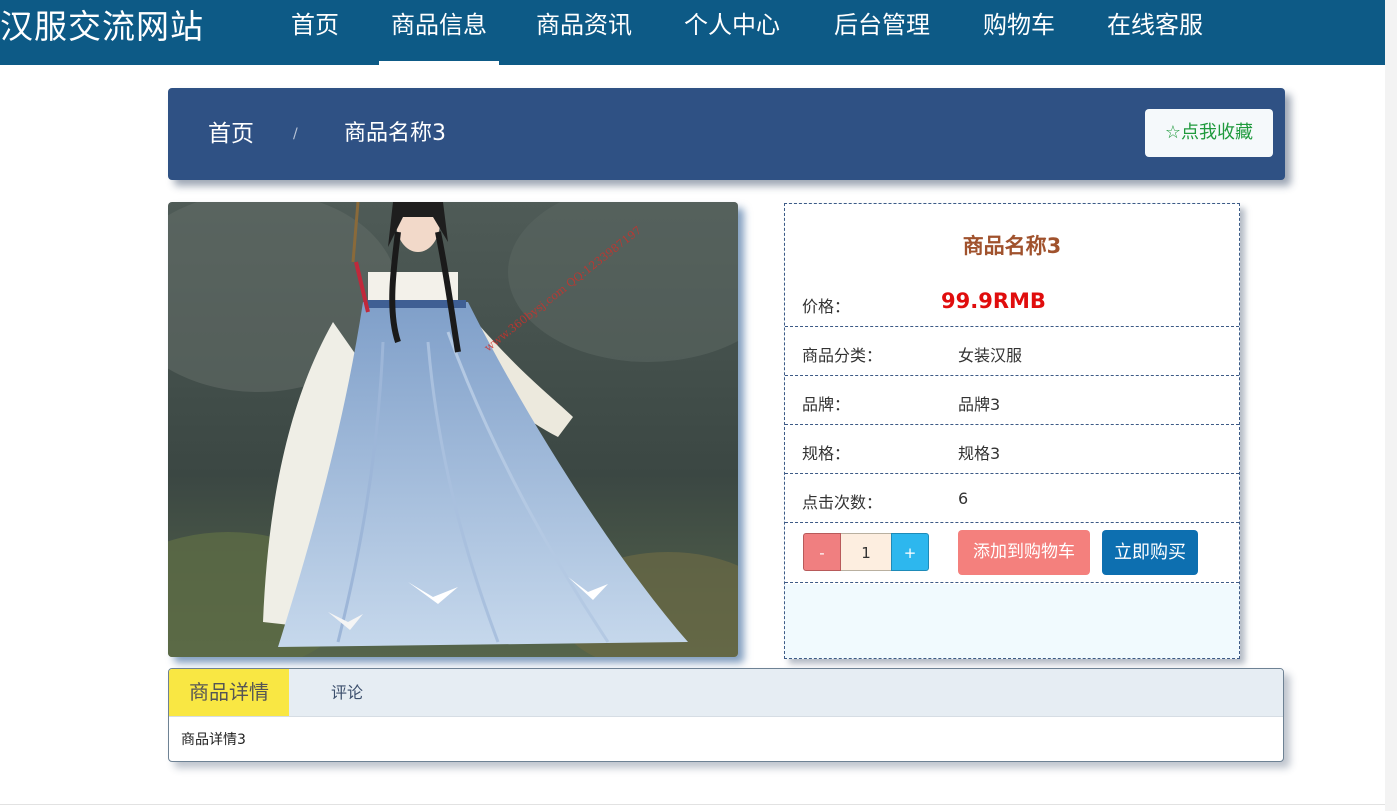 The image size is (1397, 811). What do you see at coordinates (439, 32) in the screenshot?
I see `nav-item-products: 商品信息` at bounding box center [439, 32].